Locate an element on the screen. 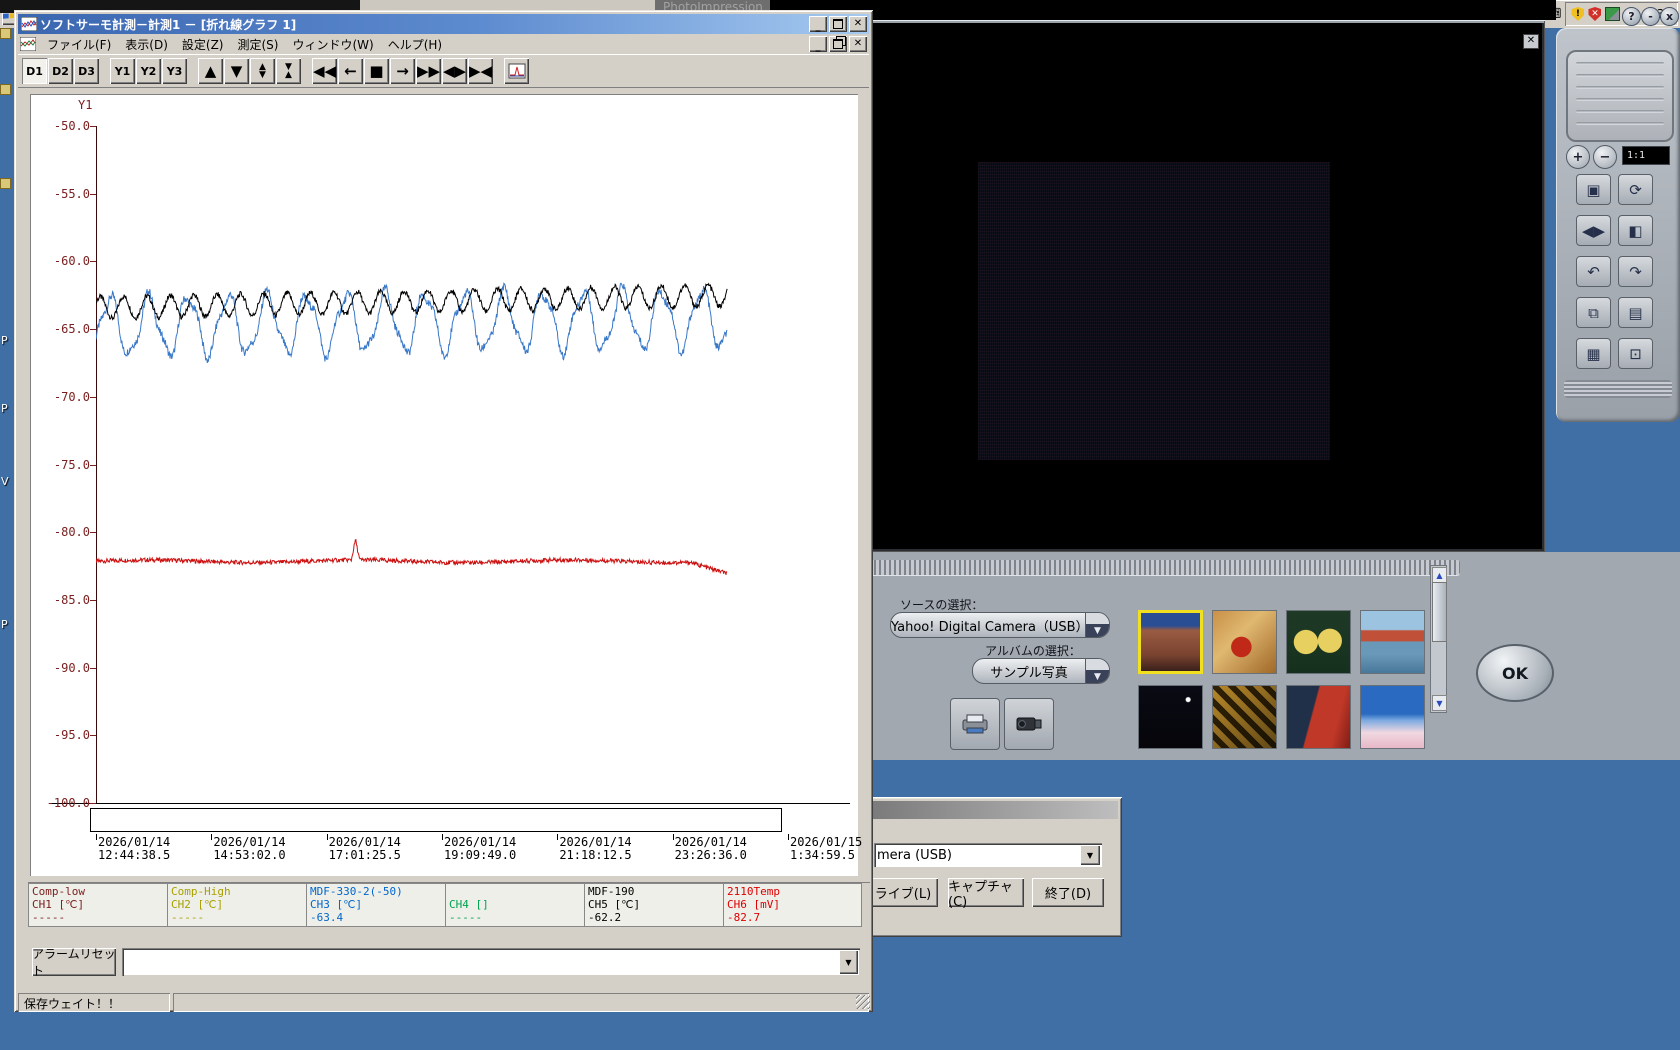 The image size is (1680, 1050). thermo-titlebar: ソフトサーモ計測－計測1 － [折れ線グラフ 1] _ ✕ is located at coordinates (443, 24).